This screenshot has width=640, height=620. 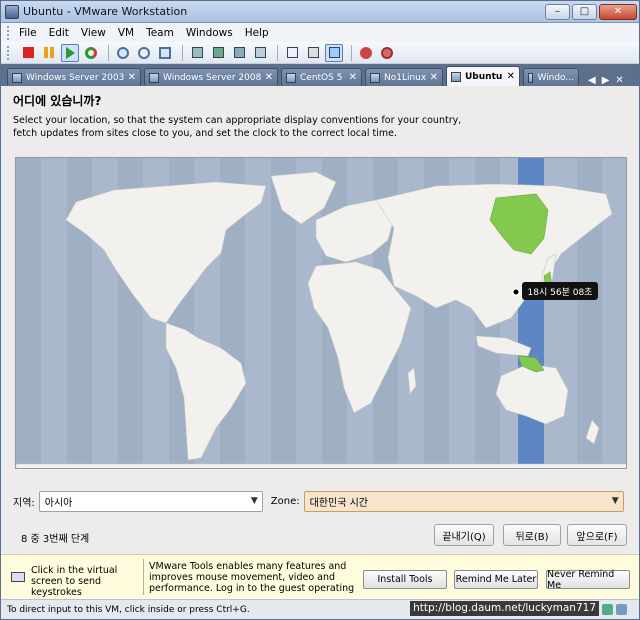 I want to click on close-button: ✕, so click(x=618, y=11).